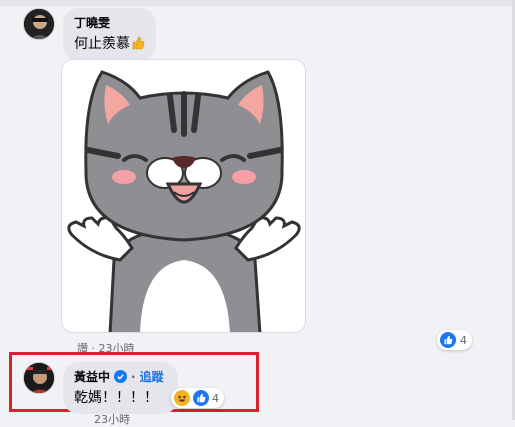 This screenshot has height=427, width=515. Describe the element at coordinates (182, 398) in the screenshot. I see `haha-reaction-icon` at that location.